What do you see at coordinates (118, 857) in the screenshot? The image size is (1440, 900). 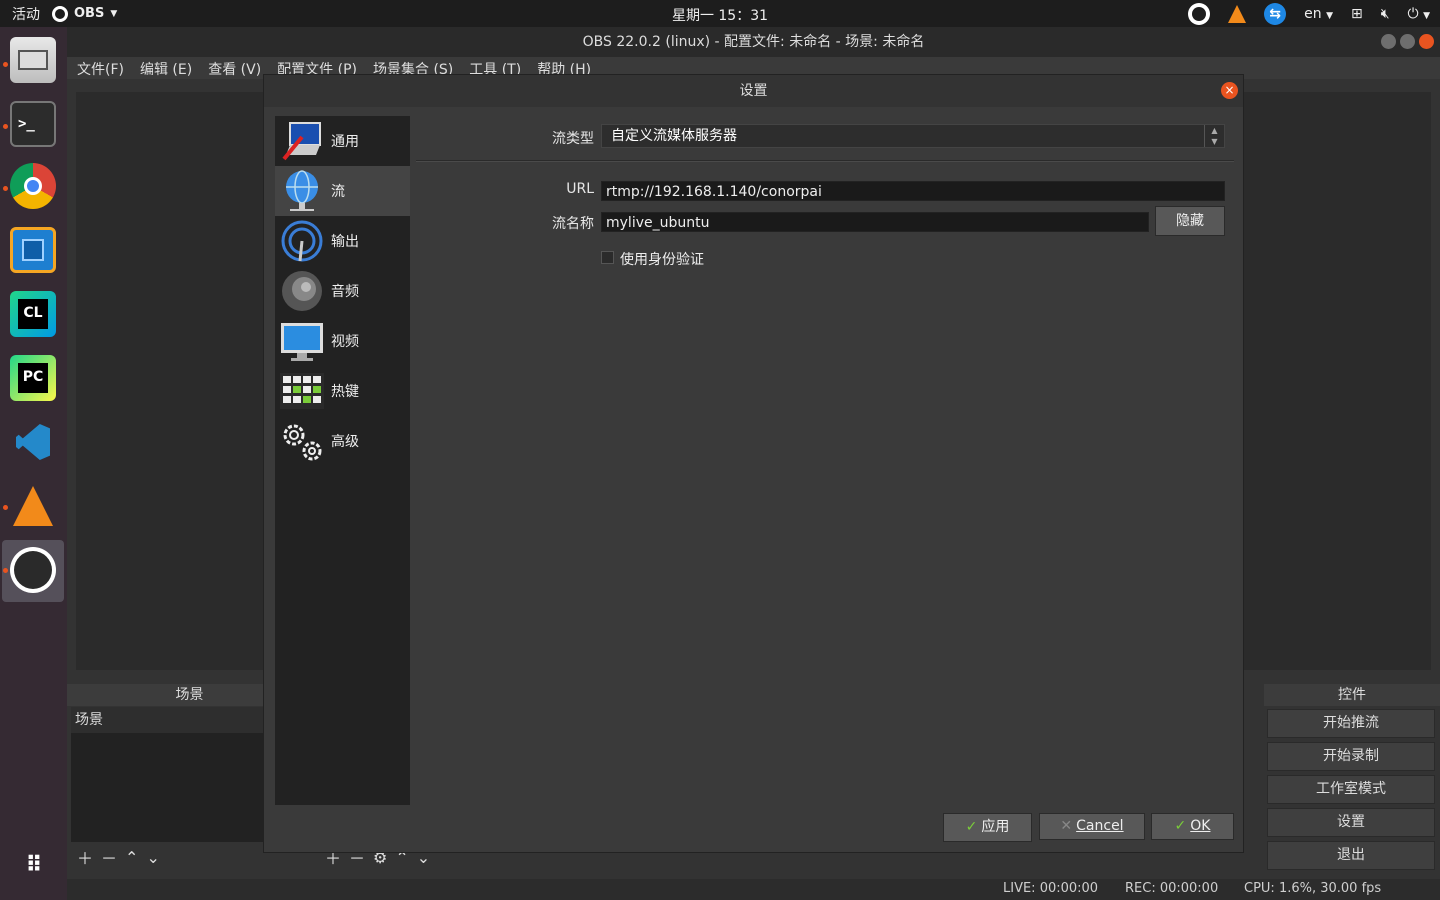 I see `scenes-toolbar: ＋ － ⌃ ⌄` at bounding box center [118, 857].